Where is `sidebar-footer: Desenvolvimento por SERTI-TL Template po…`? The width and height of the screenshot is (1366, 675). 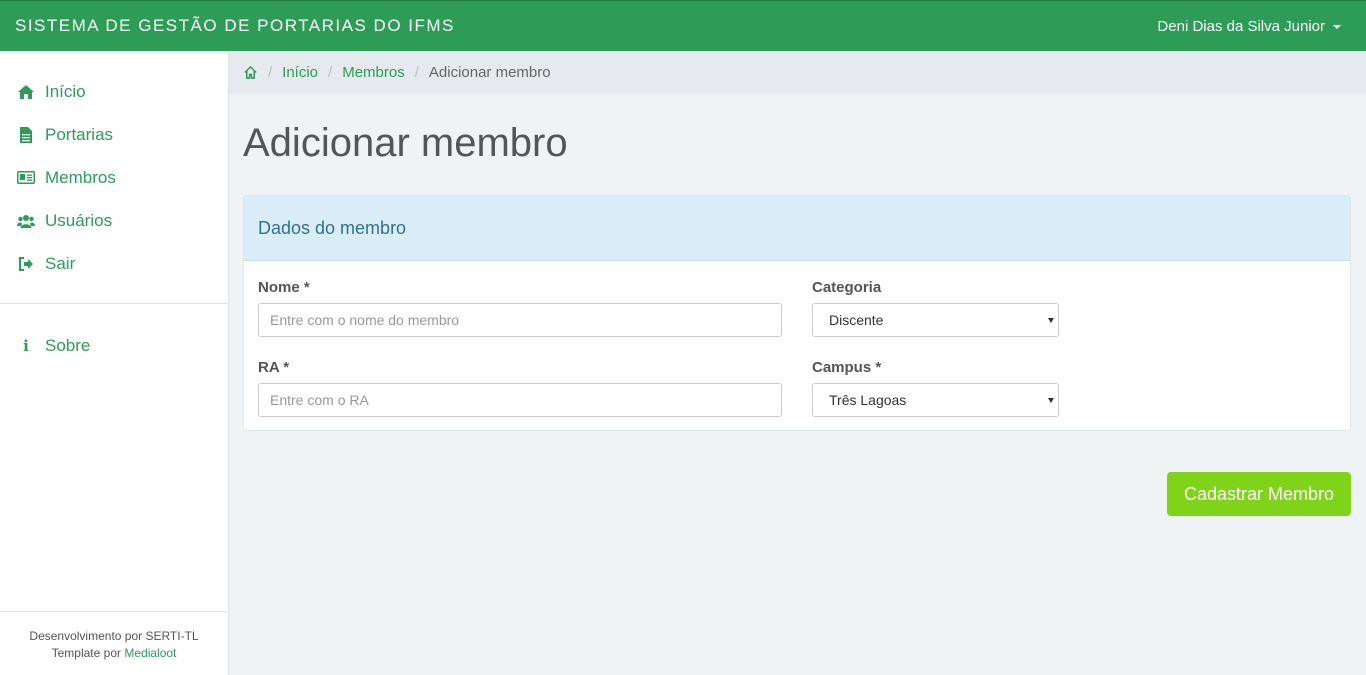 sidebar-footer: Desenvolvimento por SERTI-TL Template po… is located at coordinates (114, 643).